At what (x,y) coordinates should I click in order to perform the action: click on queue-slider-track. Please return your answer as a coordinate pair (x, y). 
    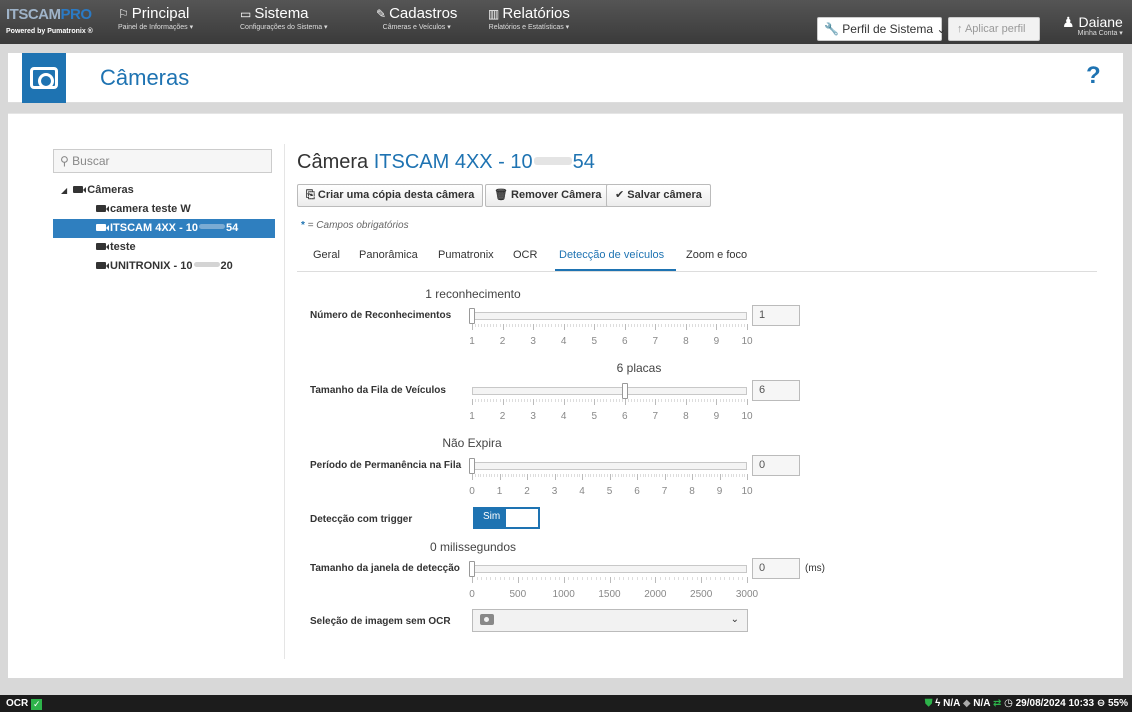
    Looking at the image, I should click on (609, 391).